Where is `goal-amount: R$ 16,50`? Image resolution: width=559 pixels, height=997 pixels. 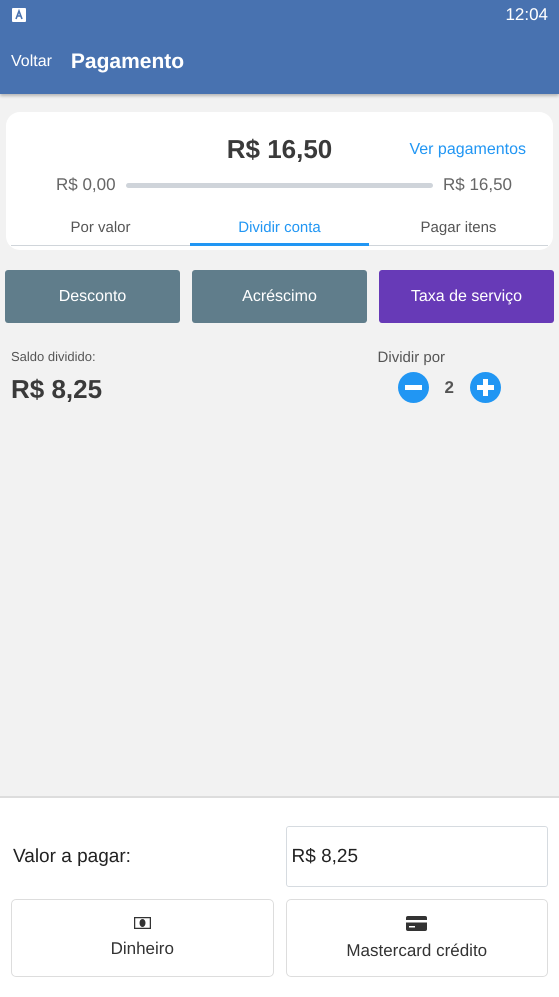
goal-amount: R$ 16,50 is located at coordinates (477, 185).